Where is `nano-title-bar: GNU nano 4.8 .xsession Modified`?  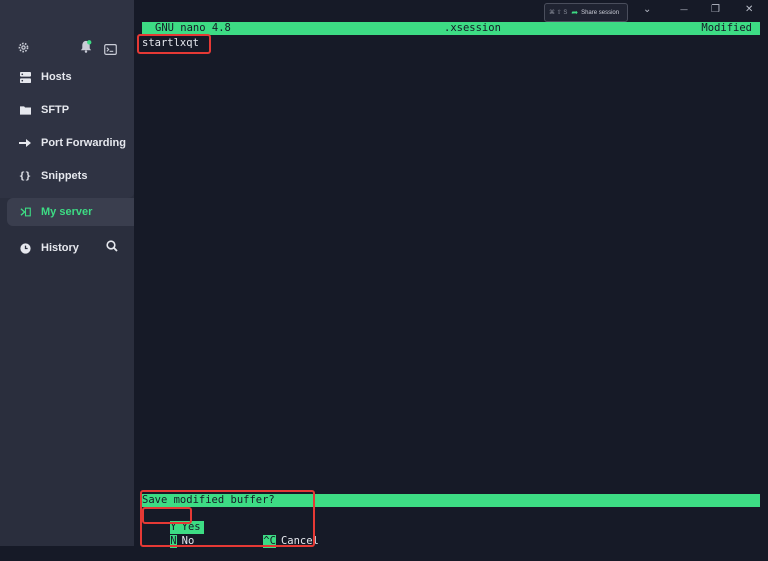 nano-title-bar: GNU nano 4.8 .xsession Modified is located at coordinates (451, 28).